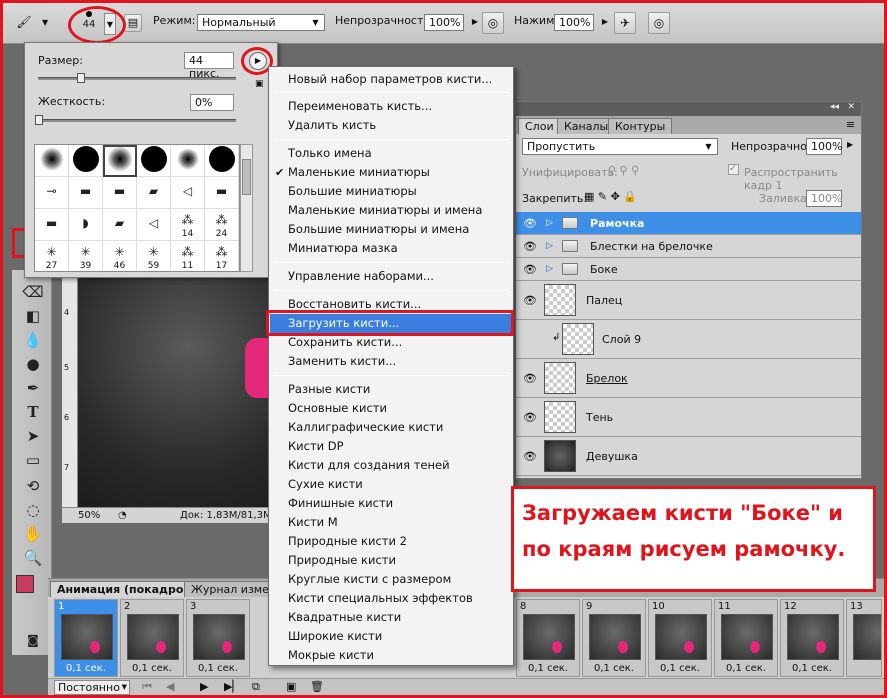  Describe the element at coordinates (605, 23) in the screenshot. I see `pressure-dropdown-icon: ▶` at that location.